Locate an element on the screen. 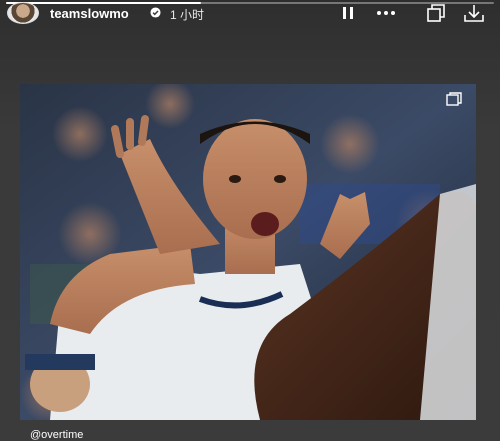 The image size is (500, 441). more-icon is located at coordinates (386, 13).